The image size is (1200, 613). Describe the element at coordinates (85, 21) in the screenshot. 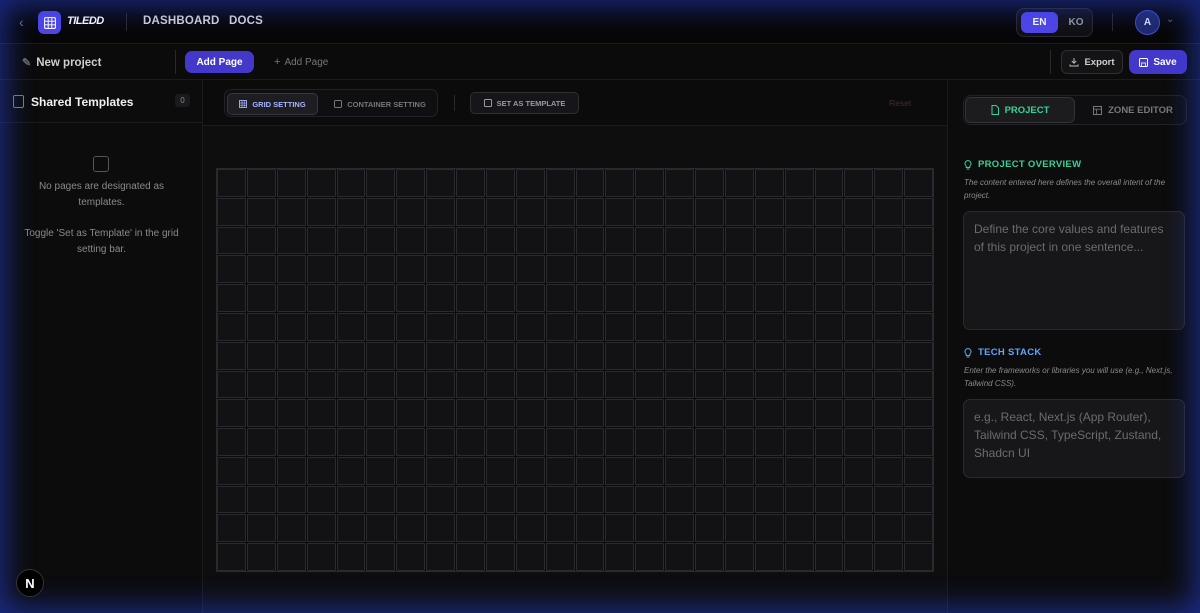

I see `logo-text: TILEDD` at that location.